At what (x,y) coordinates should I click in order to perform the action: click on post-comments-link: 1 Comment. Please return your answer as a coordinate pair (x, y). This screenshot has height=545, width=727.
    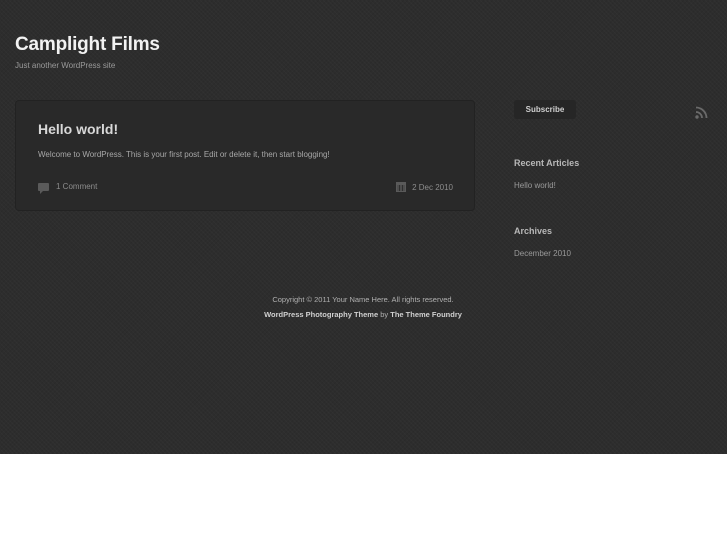
    Looking at the image, I should click on (67, 188).